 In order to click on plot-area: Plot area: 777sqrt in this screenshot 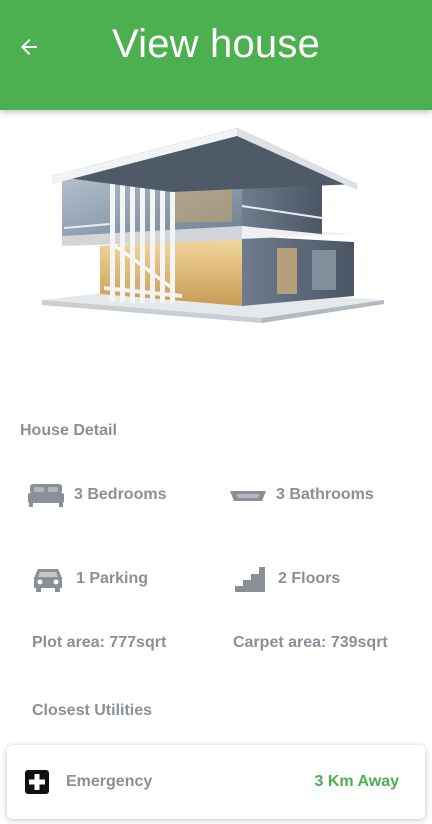, I will do `click(99, 642)`.